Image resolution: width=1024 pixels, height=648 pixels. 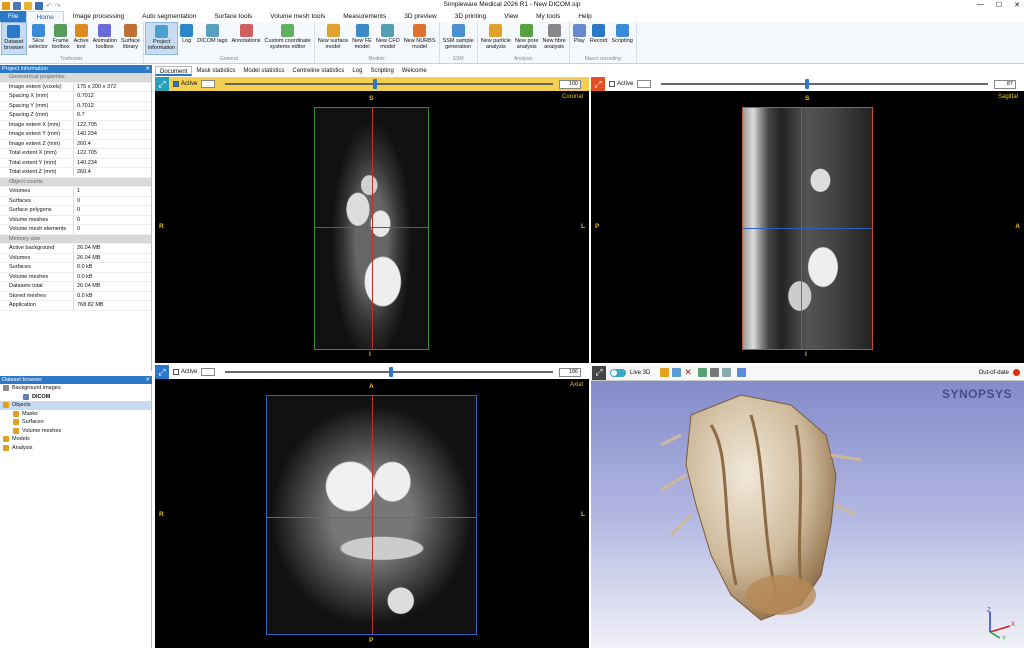 What do you see at coordinates (420, 38) in the screenshot?
I see `new-nurbs-model-button: New NURBS model` at bounding box center [420, 38].